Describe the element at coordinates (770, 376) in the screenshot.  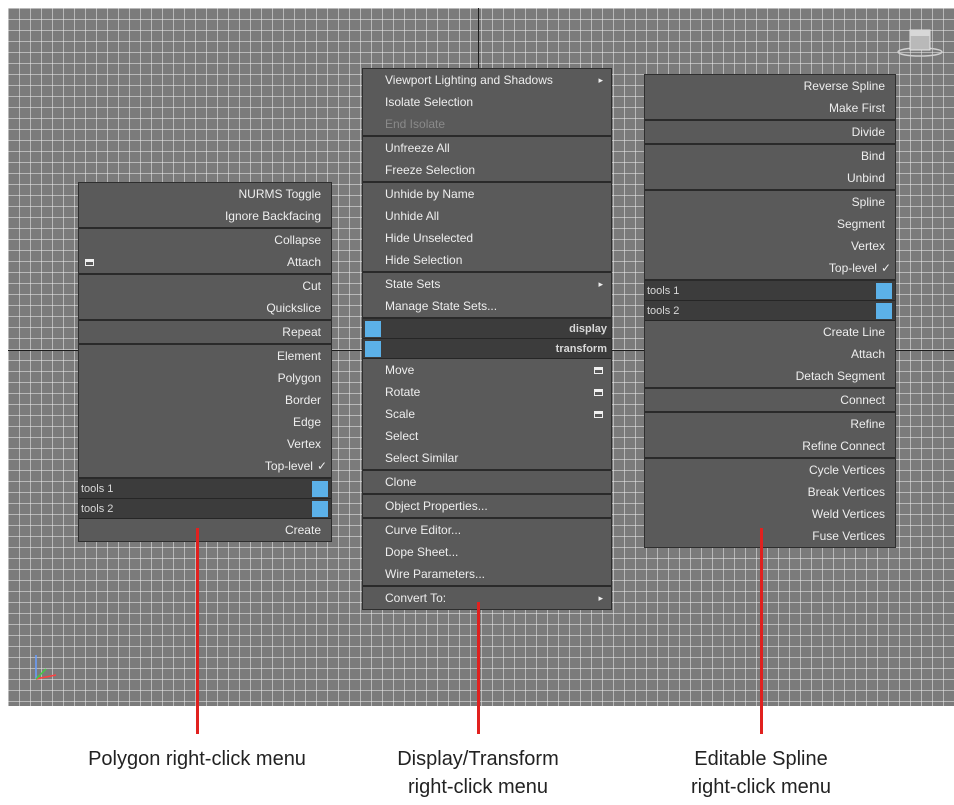
I see `menu-item-detach-segment: Detach Segment` at that location.